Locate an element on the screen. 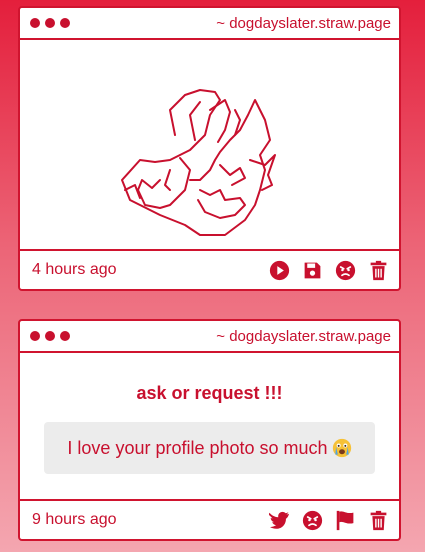 This screenshot has width=425, height=552. twitter-icon is located at coordinates (279, 520).